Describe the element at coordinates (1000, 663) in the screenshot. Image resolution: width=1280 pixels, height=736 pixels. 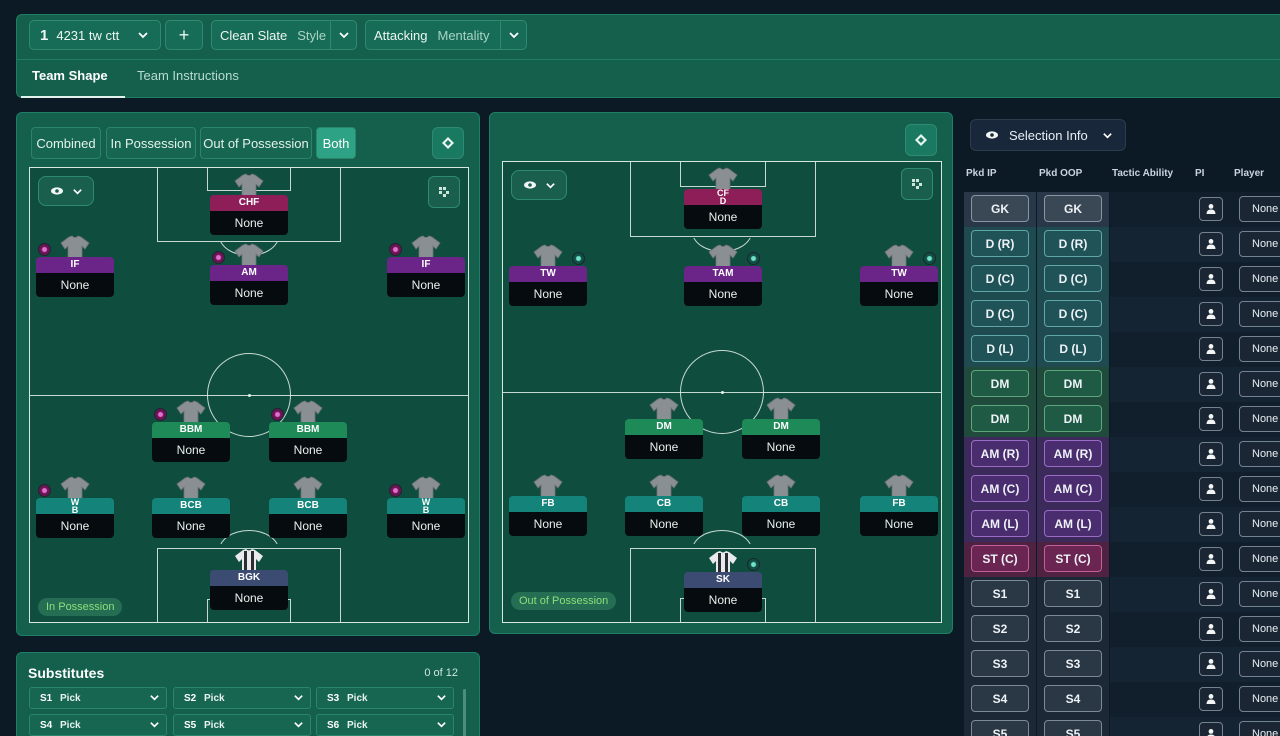
I see `picked-ip-position: S3` at that location.